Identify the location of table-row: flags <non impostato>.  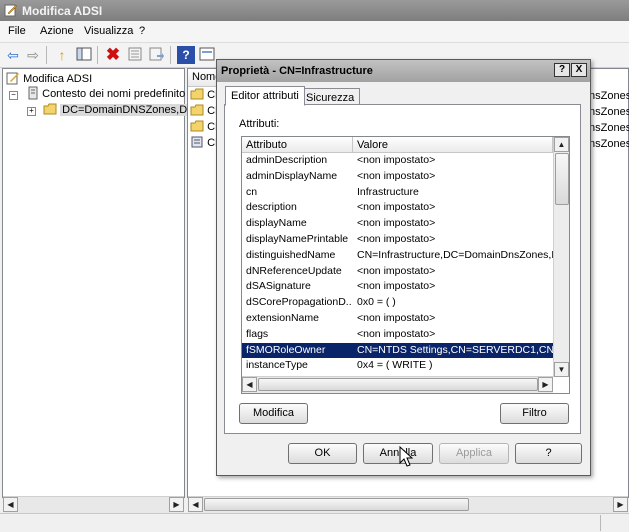
(397, 335).